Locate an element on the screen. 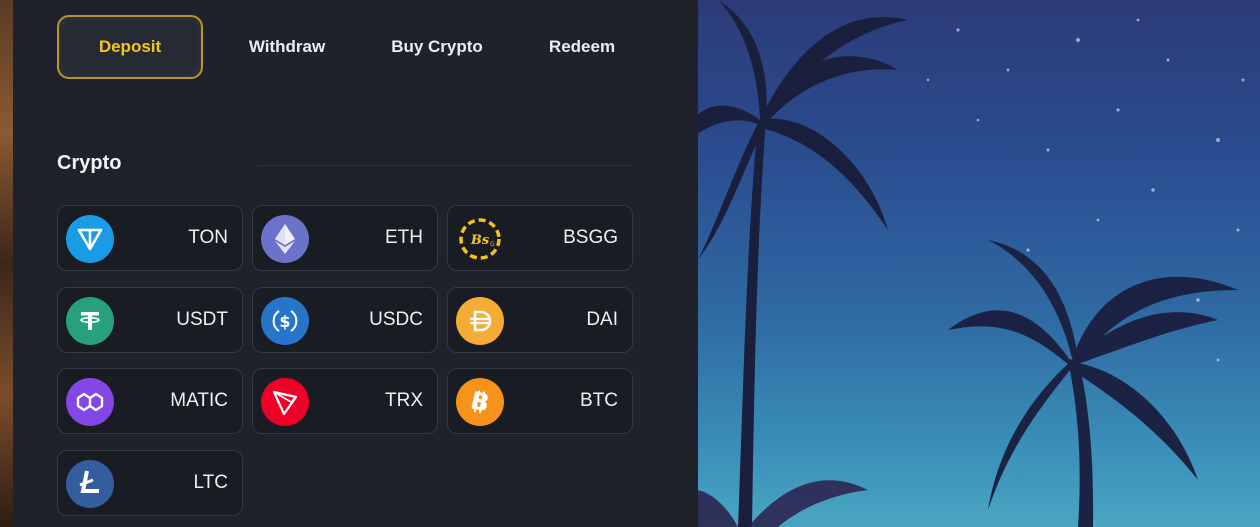 The height and width of the screenshot is (527, 1260). tab-redeem: Redeem is located at coordinates (582, 47).